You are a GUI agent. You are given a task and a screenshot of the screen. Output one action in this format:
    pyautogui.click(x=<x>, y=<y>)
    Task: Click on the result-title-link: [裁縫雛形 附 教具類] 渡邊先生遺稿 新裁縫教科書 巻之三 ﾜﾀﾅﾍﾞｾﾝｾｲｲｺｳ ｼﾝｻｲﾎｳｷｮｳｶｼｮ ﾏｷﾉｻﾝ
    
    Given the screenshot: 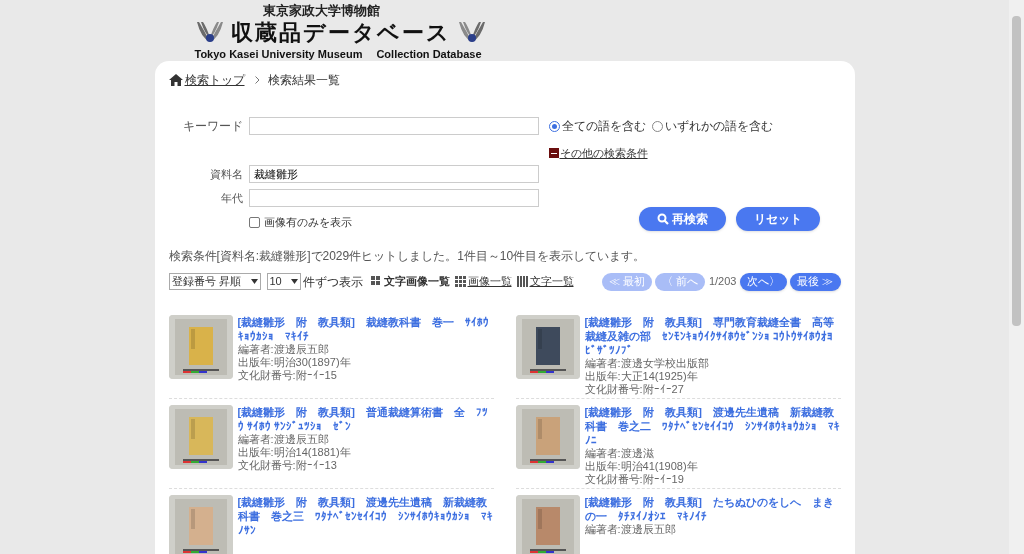 What is the action you would take?
    pyautogui.click(x=365, y=515)
    